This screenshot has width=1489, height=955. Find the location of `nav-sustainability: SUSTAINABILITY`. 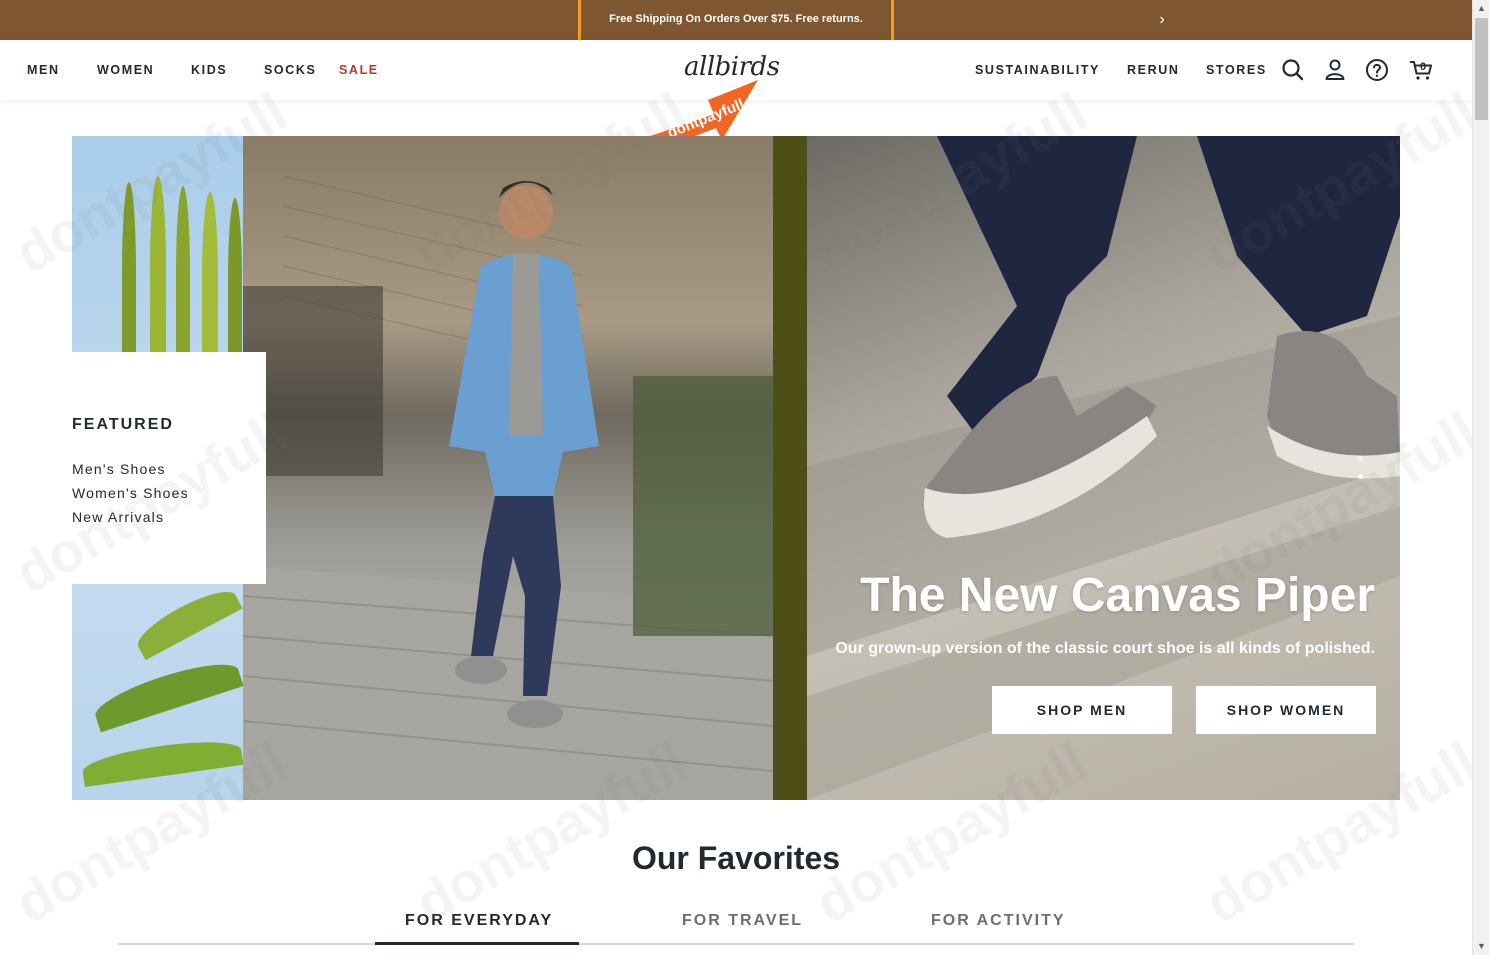

nav-sustainability: SUSTAINABILITY is located at coordinates (1037, 70).